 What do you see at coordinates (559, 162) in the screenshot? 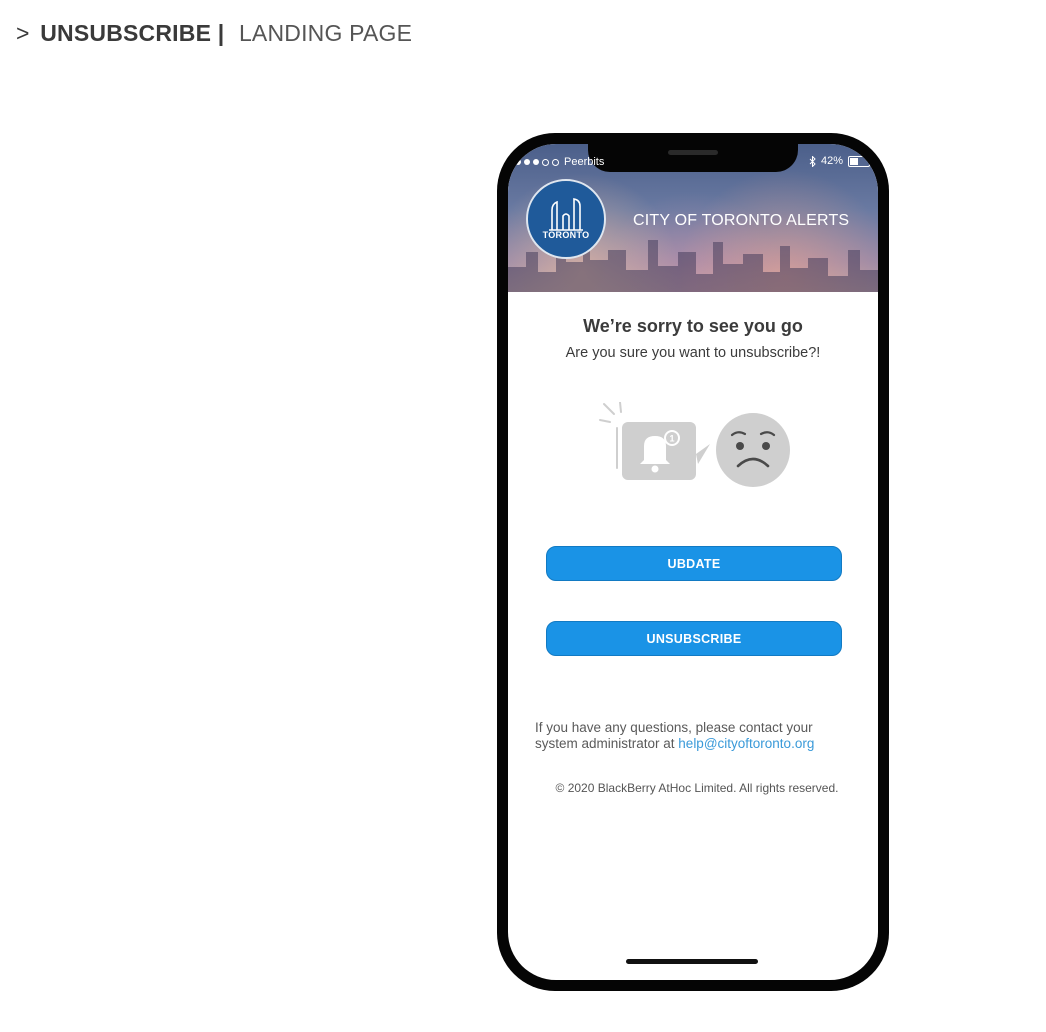
I see `status-bar-left: Peerbits` at bounding box center [559, 162].